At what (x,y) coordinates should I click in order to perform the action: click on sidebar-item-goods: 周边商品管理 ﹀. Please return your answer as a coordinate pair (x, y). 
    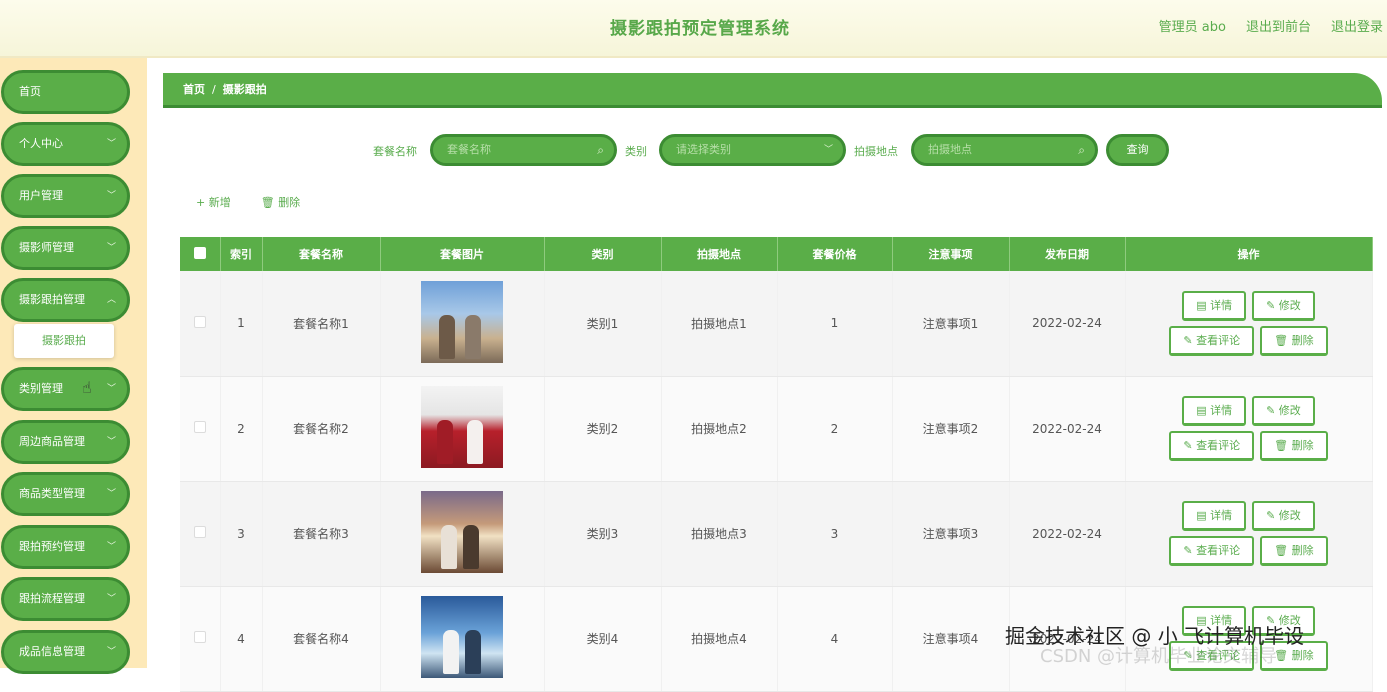
    Looking at the image, I should click on (65, 442).